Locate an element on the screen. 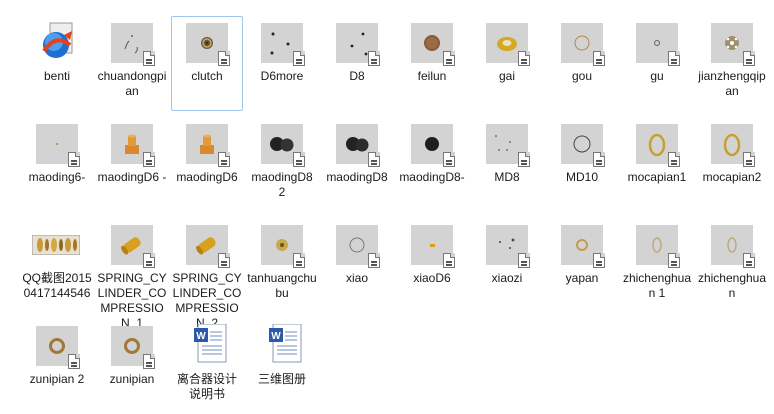 This screenshot has width=774, height=414. file-item: SPRING_CYLINDER_COMPRESSION_1 is located at coordinates (132, 274).